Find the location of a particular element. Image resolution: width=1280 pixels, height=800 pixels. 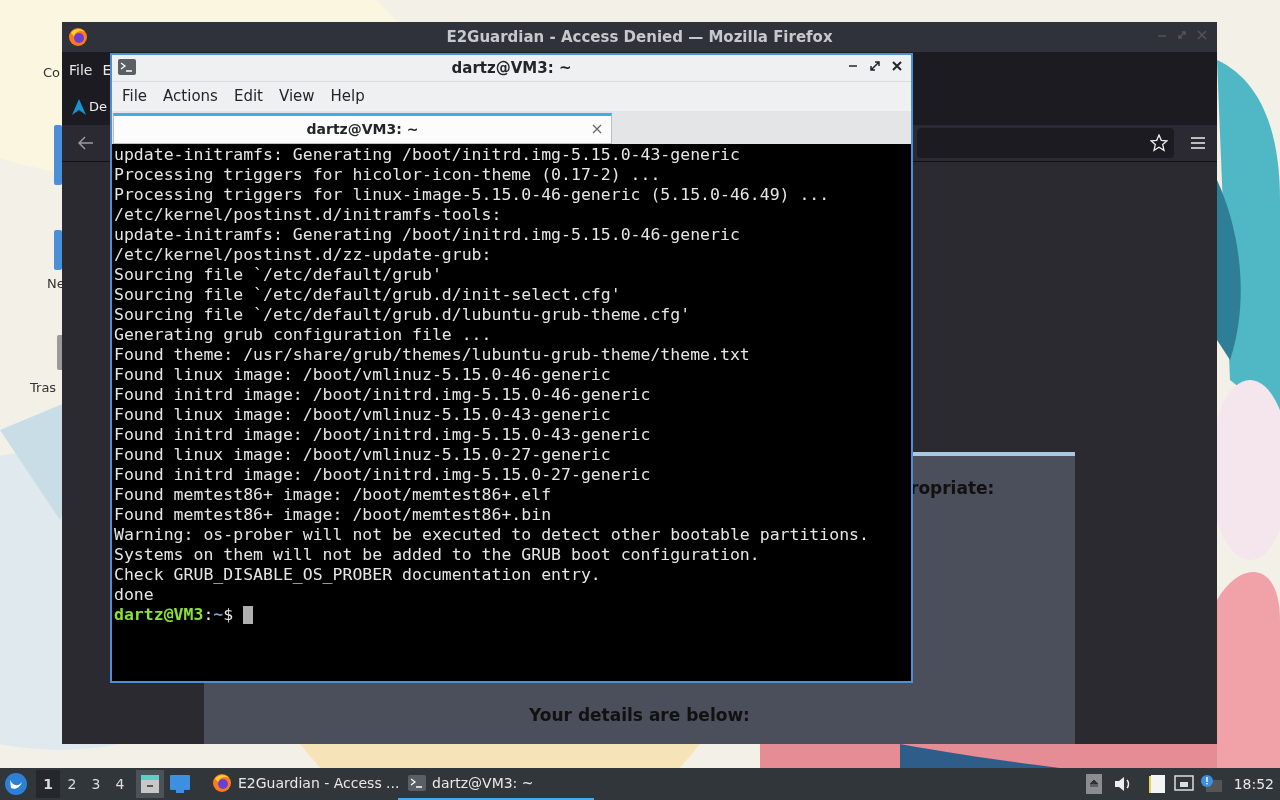

menu-item: E is located at coordinates (107, 70).